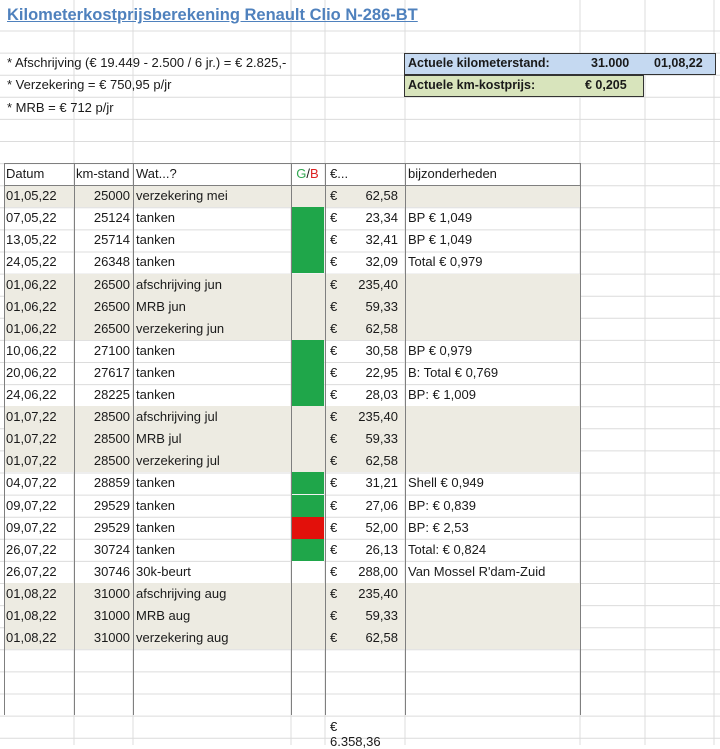 Image resolution: width=720 pixels, height=749 pixels. What do you see at coordinates (369, 572) in the screenshot?
I see `cell-bedrag: 288,00` at bounding box center [369, 572].